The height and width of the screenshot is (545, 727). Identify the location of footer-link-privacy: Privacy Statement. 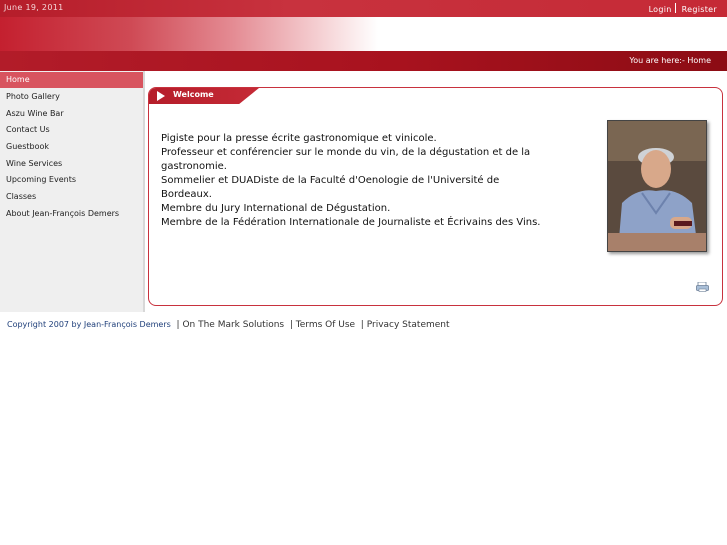
(408, 325).